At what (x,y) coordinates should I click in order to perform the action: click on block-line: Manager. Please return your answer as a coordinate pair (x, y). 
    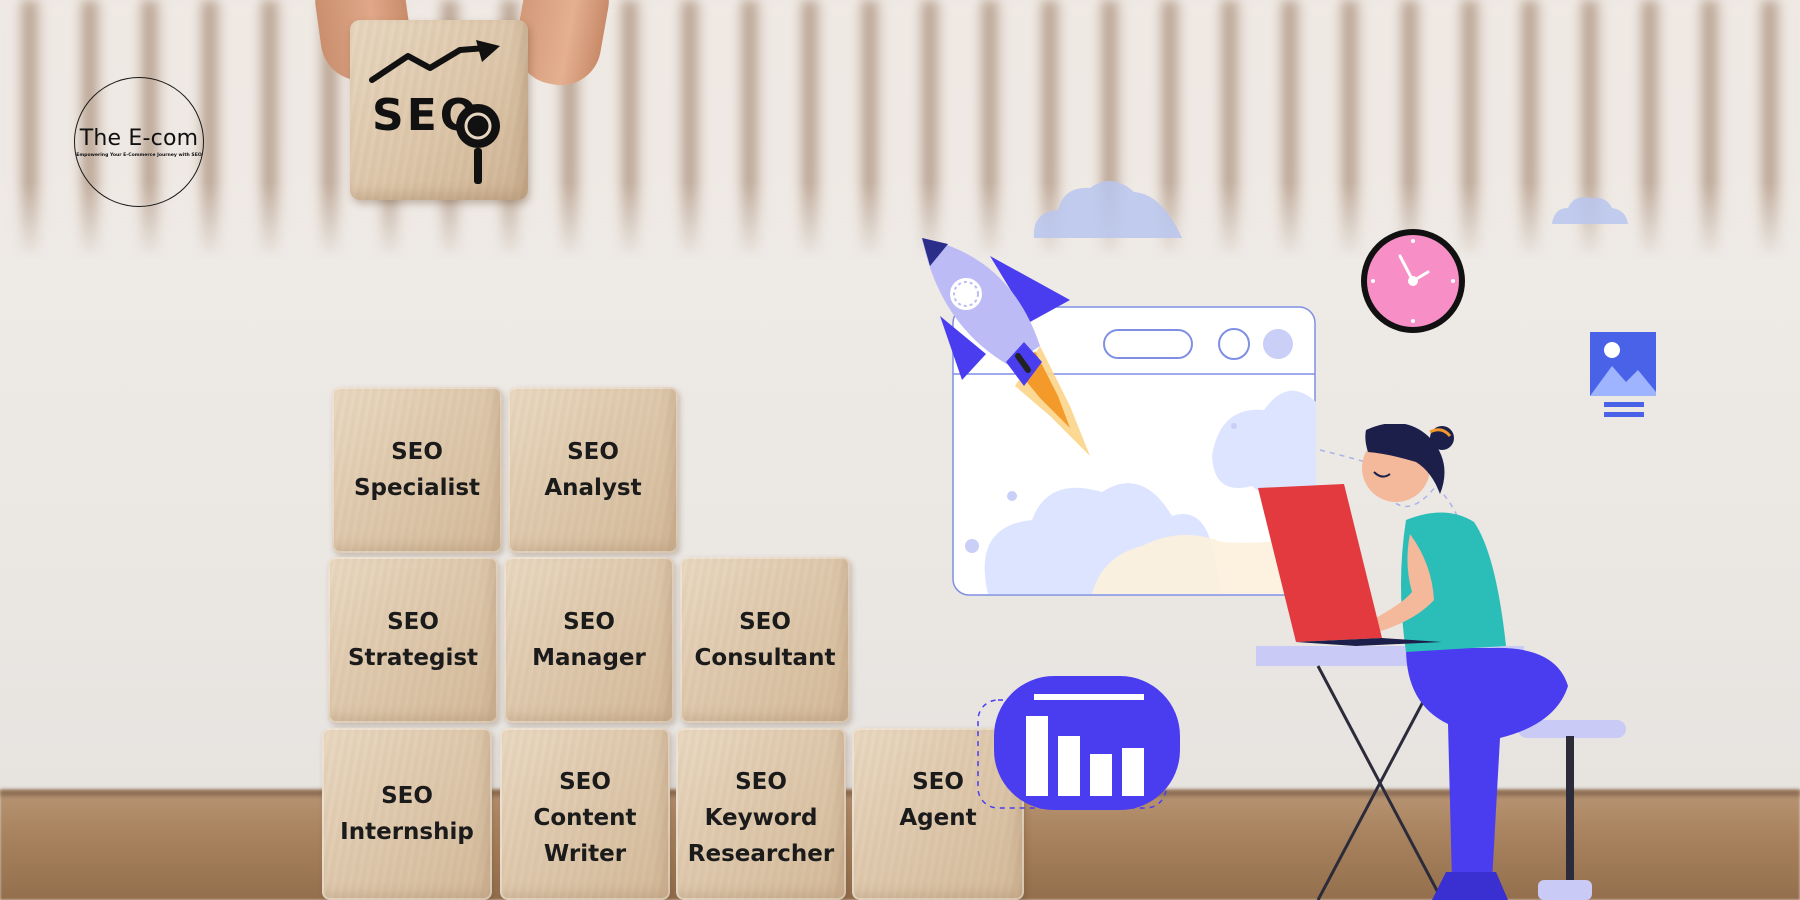
    Looking at the image, I should click on (589, 658).